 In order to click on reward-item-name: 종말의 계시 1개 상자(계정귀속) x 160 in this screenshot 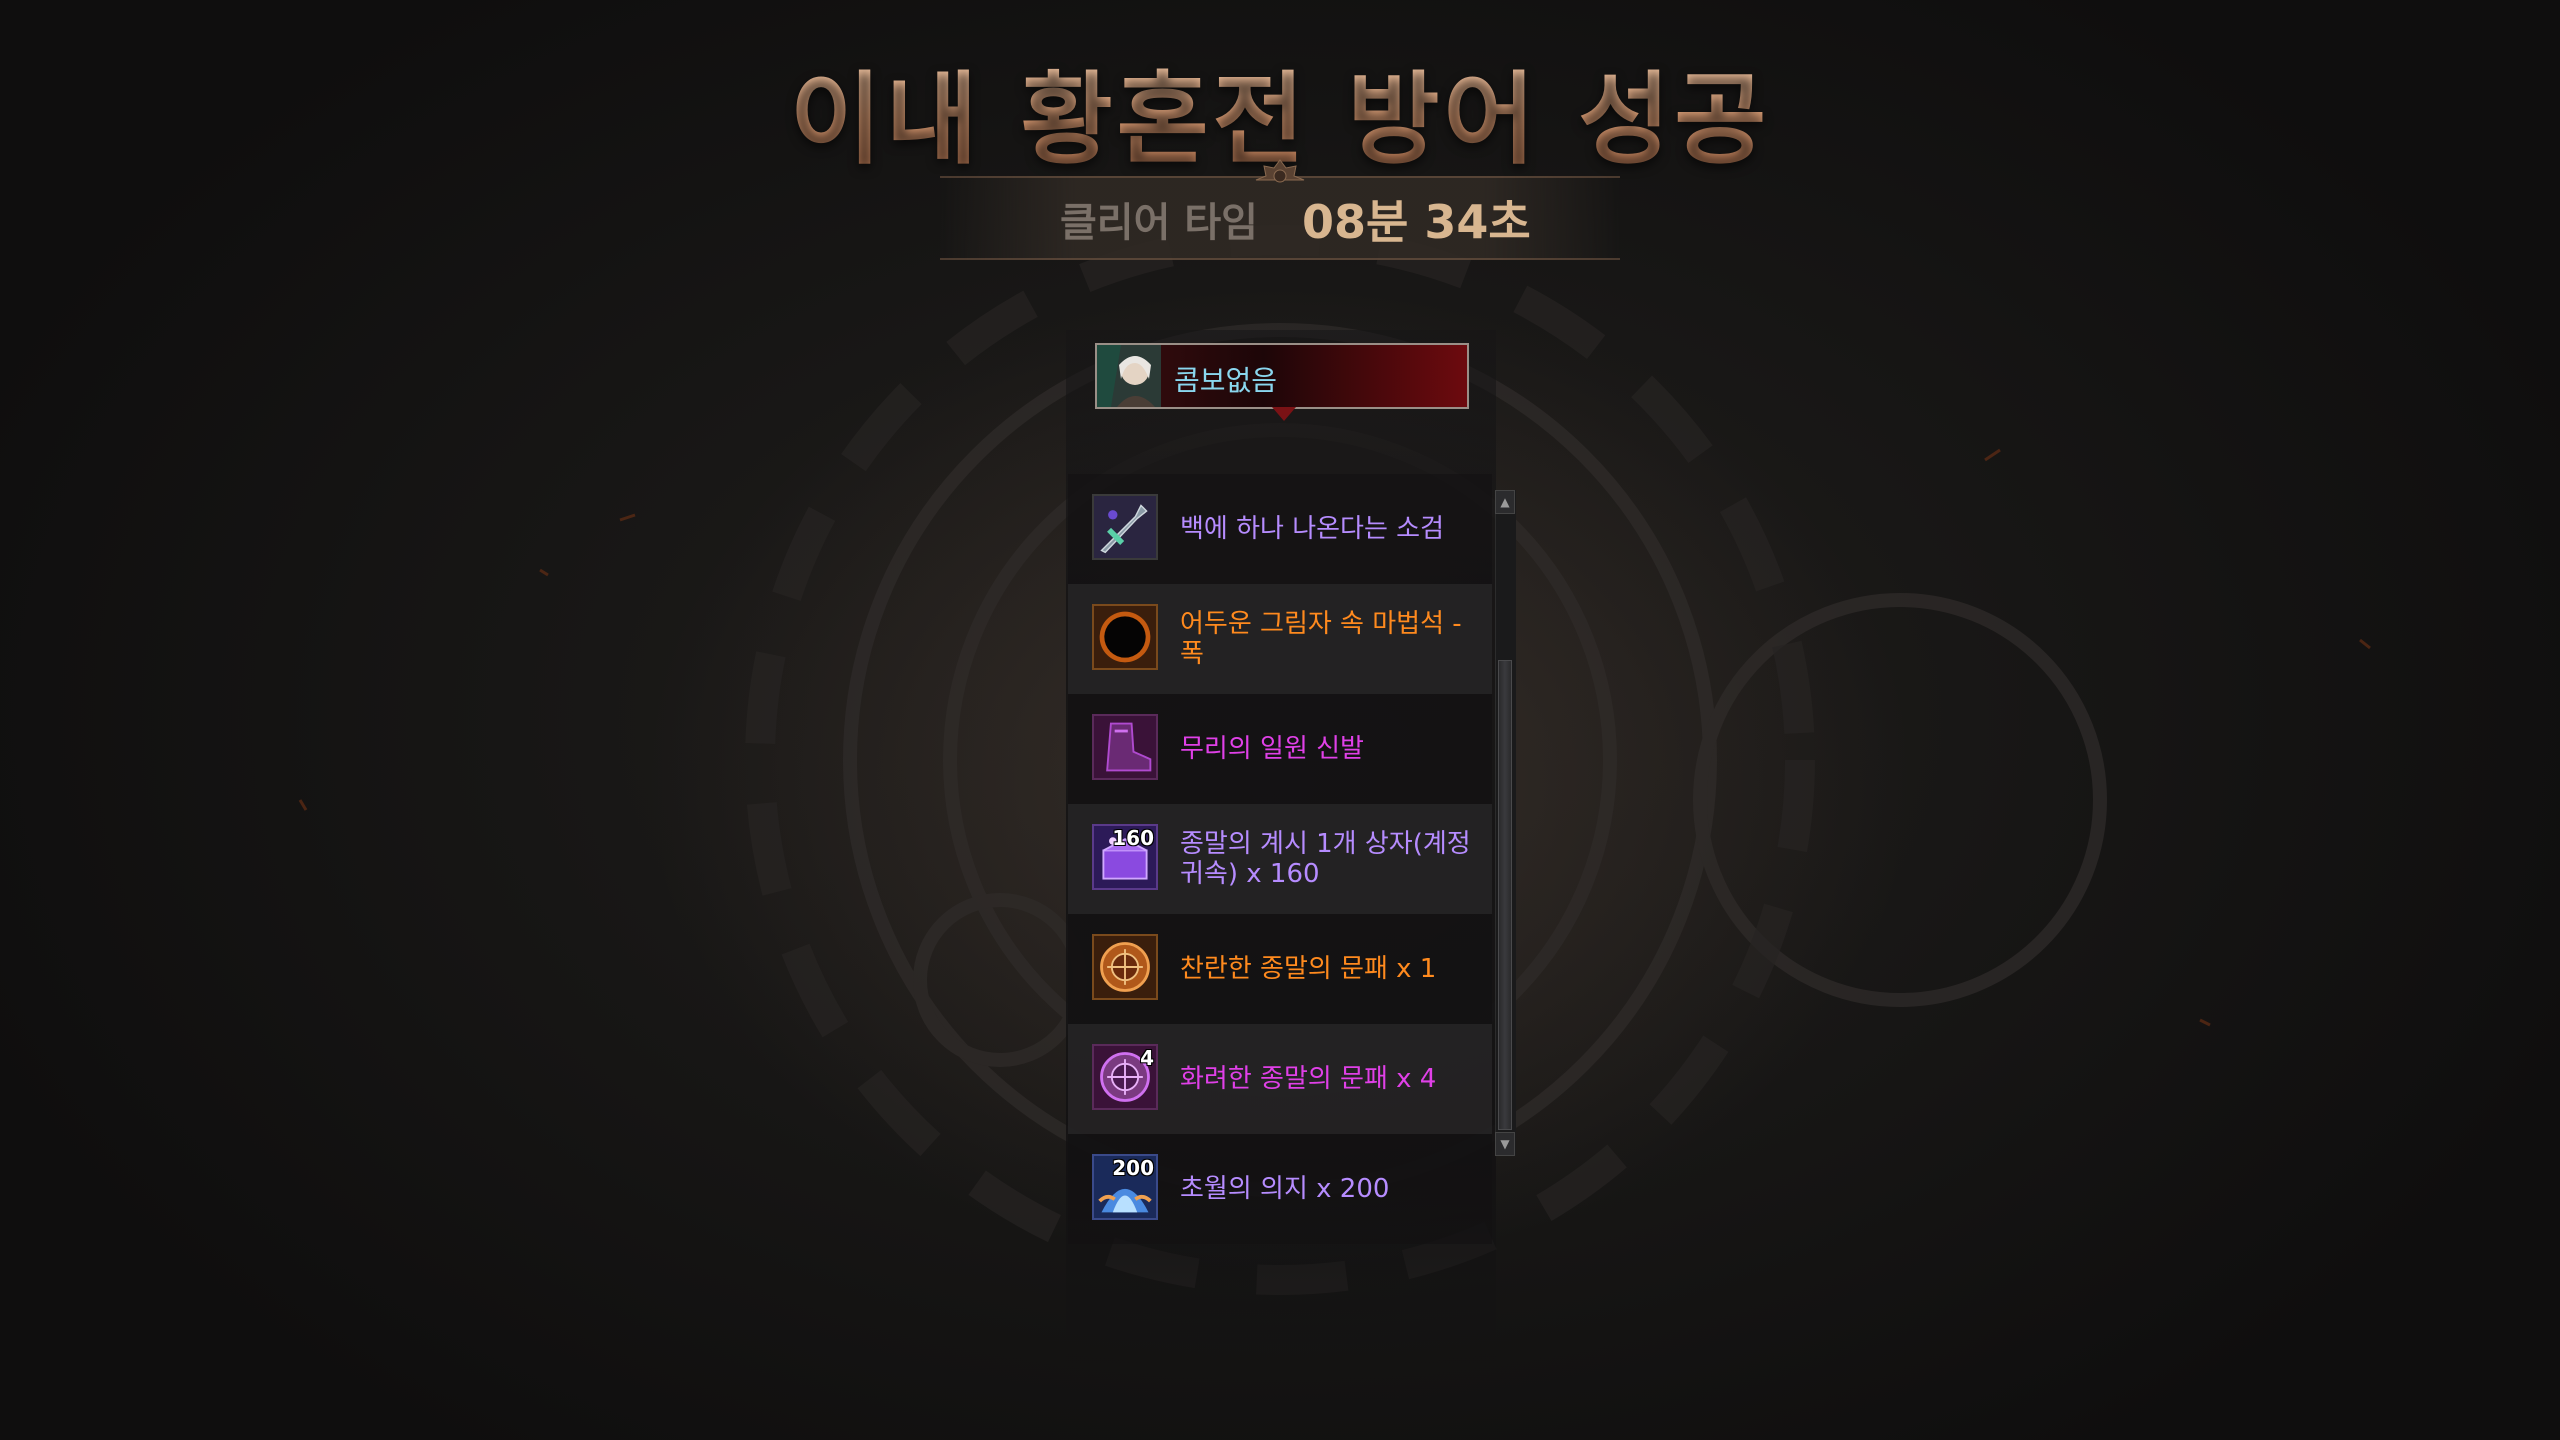, I will do `click(1325, 859)`.